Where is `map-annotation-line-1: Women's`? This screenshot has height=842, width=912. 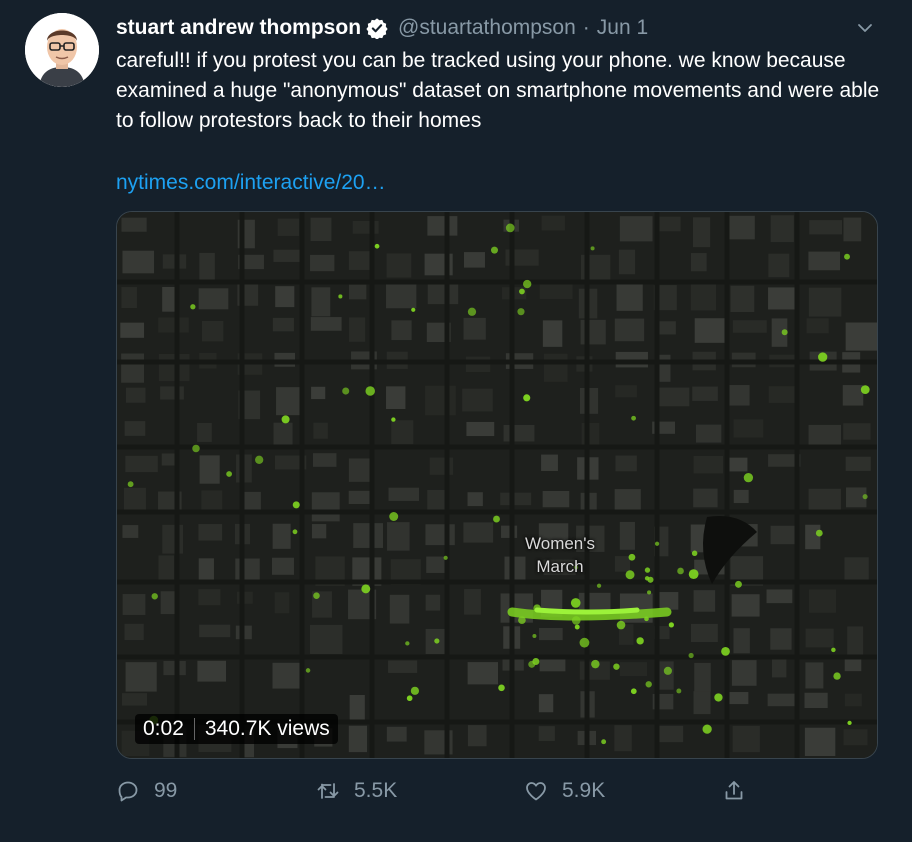
map-annotation-line-1: Women's is located at coordinates (560, 543).